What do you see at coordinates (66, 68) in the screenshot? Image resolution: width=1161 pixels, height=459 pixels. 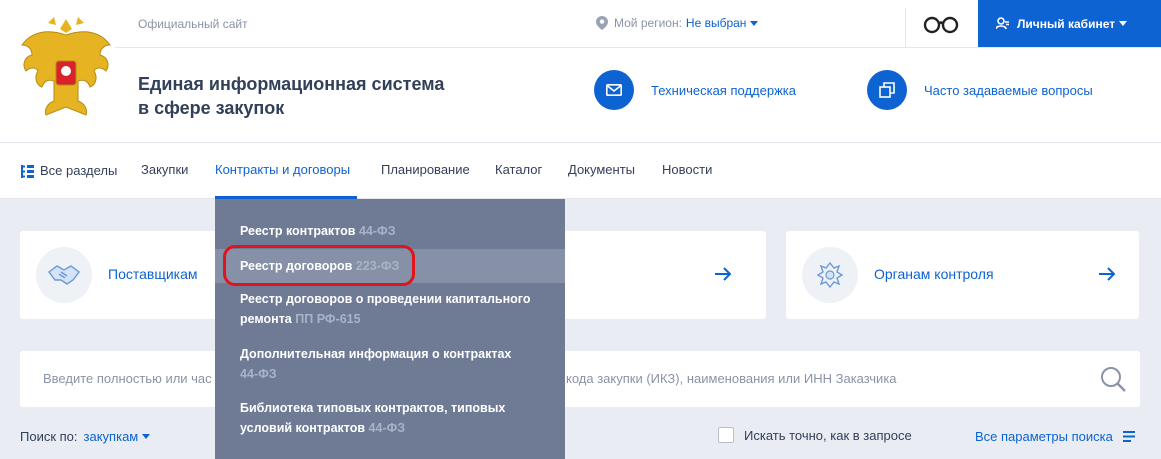 I see `russia-emblem-logo` at bounding box center [66, 68].